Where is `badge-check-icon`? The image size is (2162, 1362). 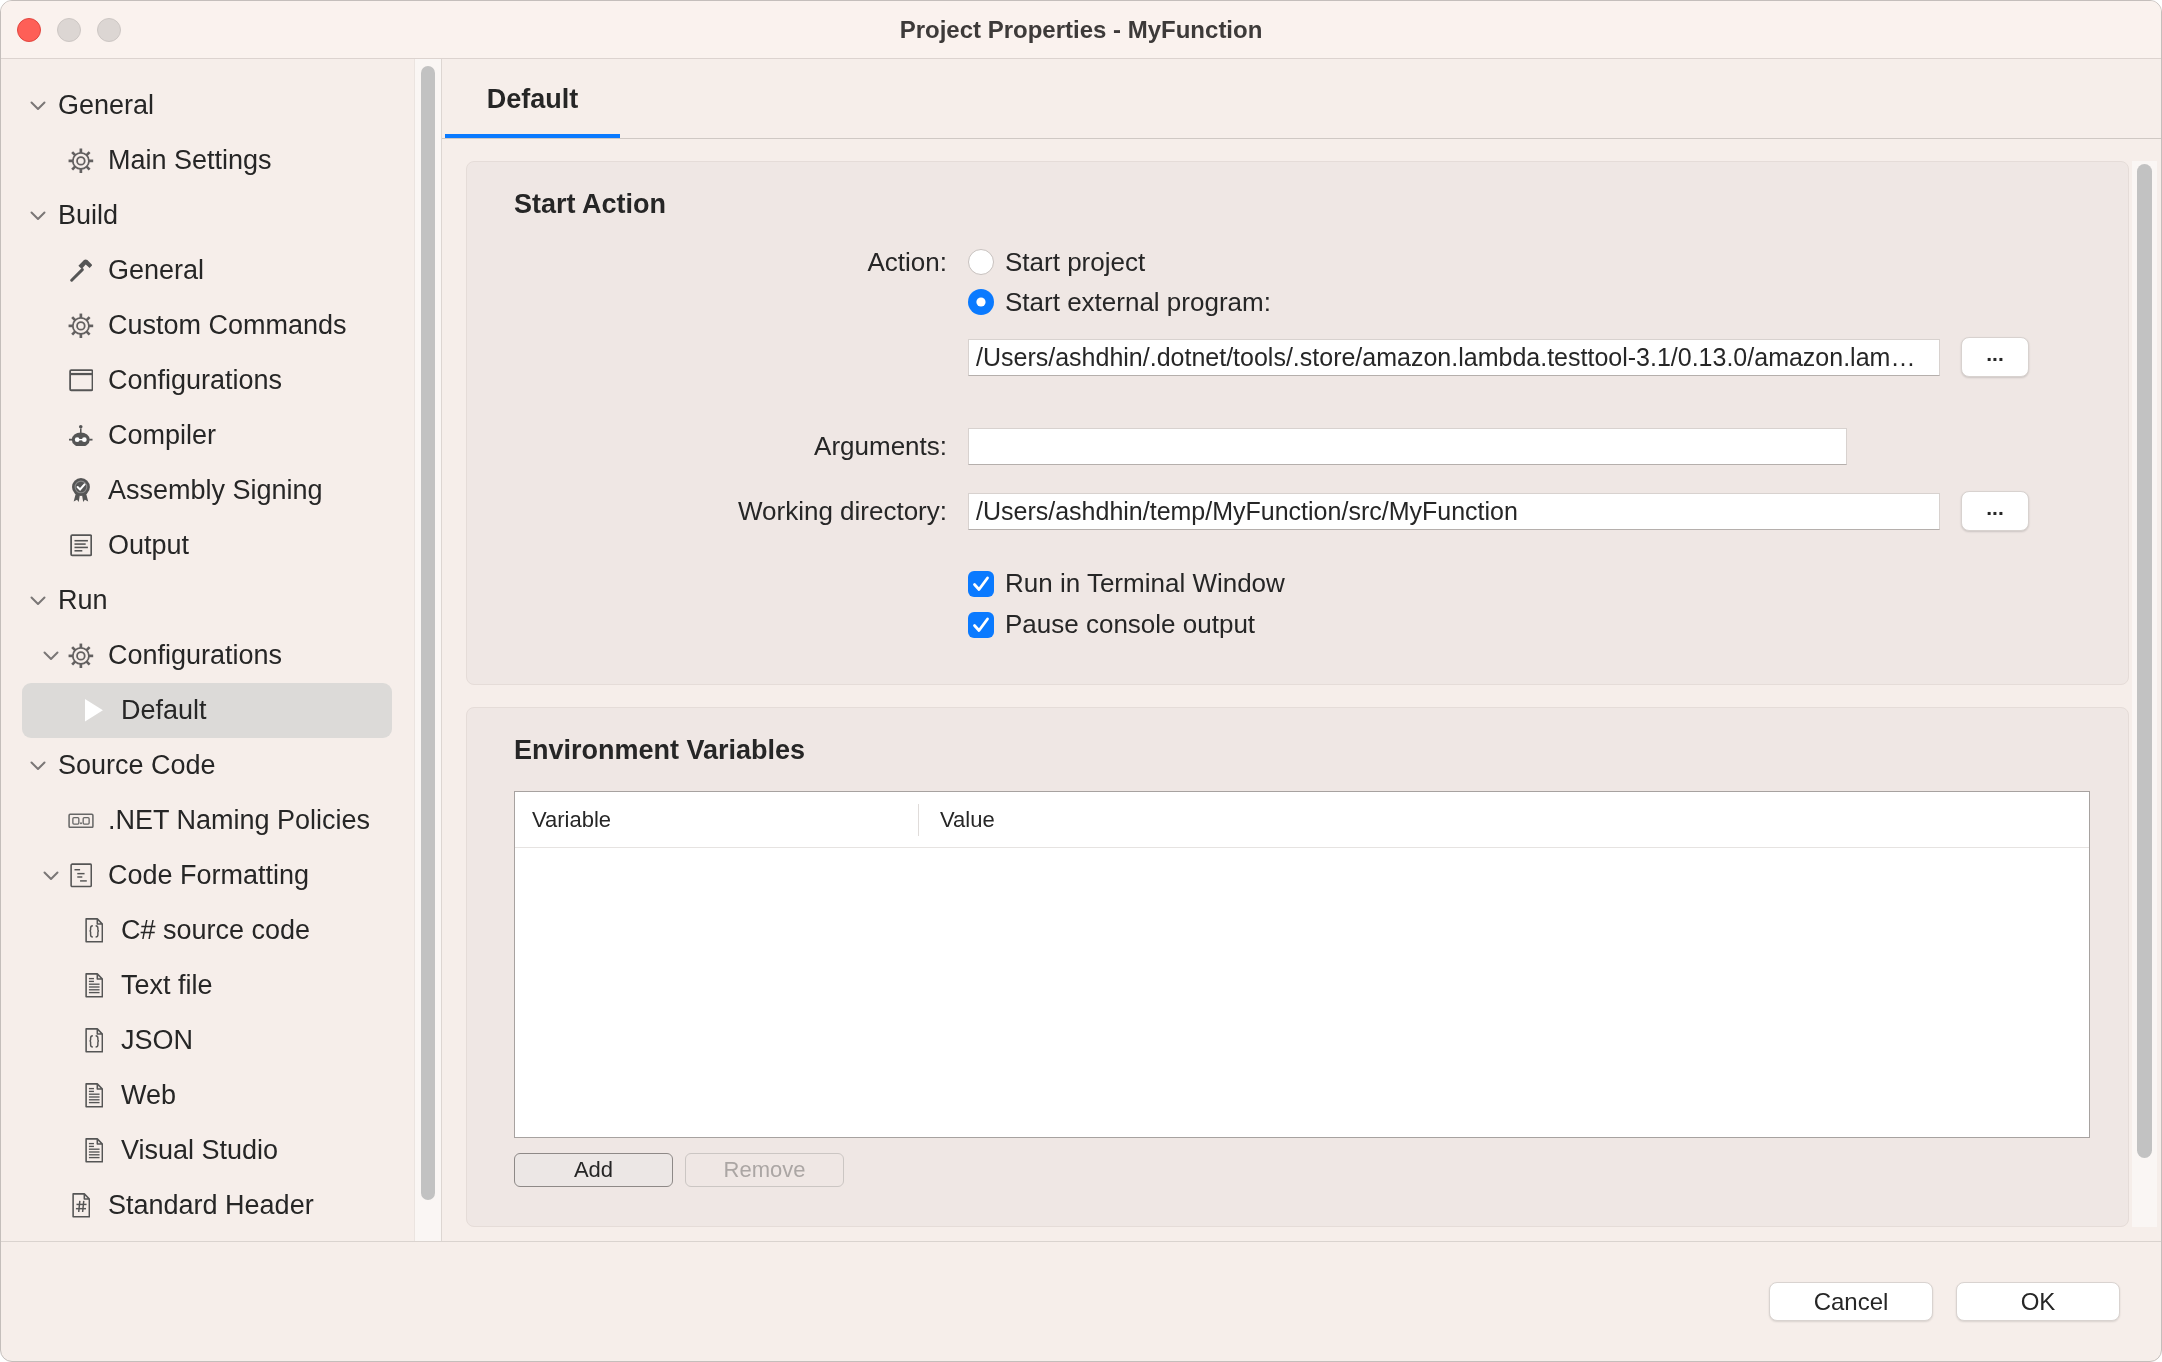 badge-check-icon is located at coordinates (81, 490).